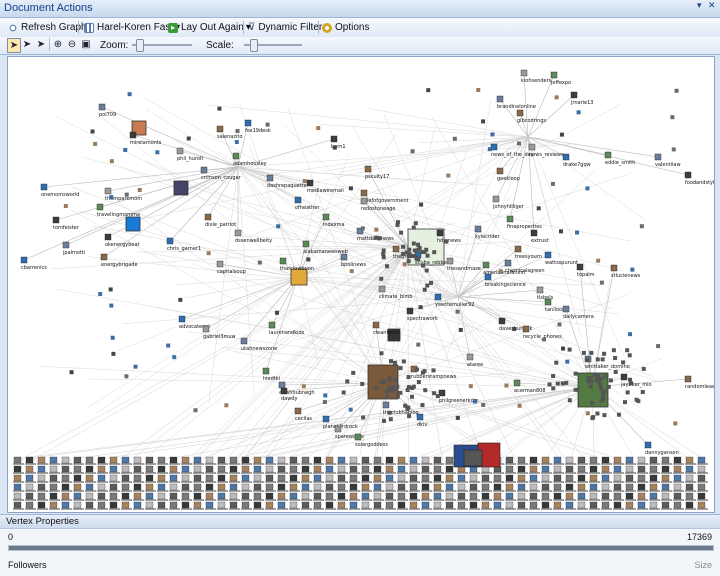 The width and height of the screenshot is (720, 576). What do you see at coordinates (361, 548) in the screenshot?
I see `range-slider` at bounding box center [361, 548].